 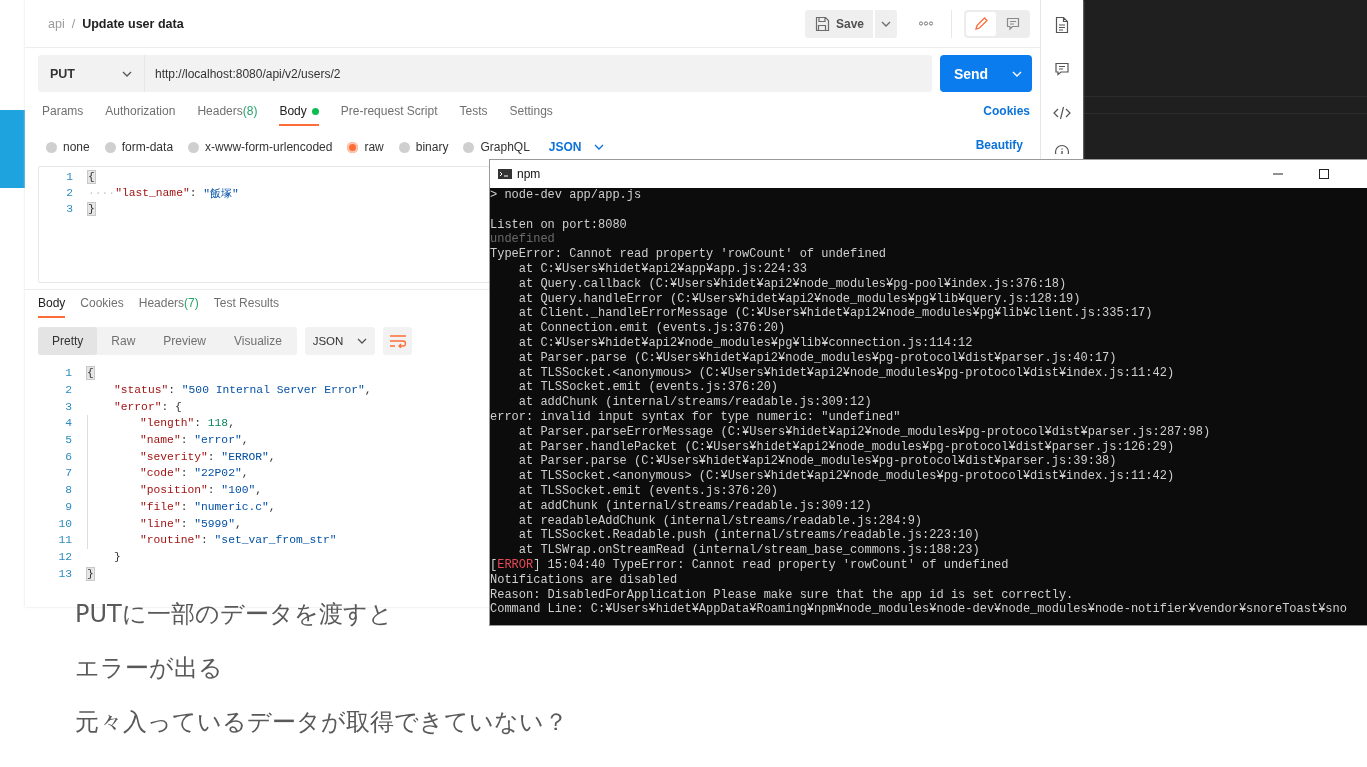 What do you see at coordinates (1062, 149) in the screenshot?
I see `info-icon` at bounding box center [1062, 149].